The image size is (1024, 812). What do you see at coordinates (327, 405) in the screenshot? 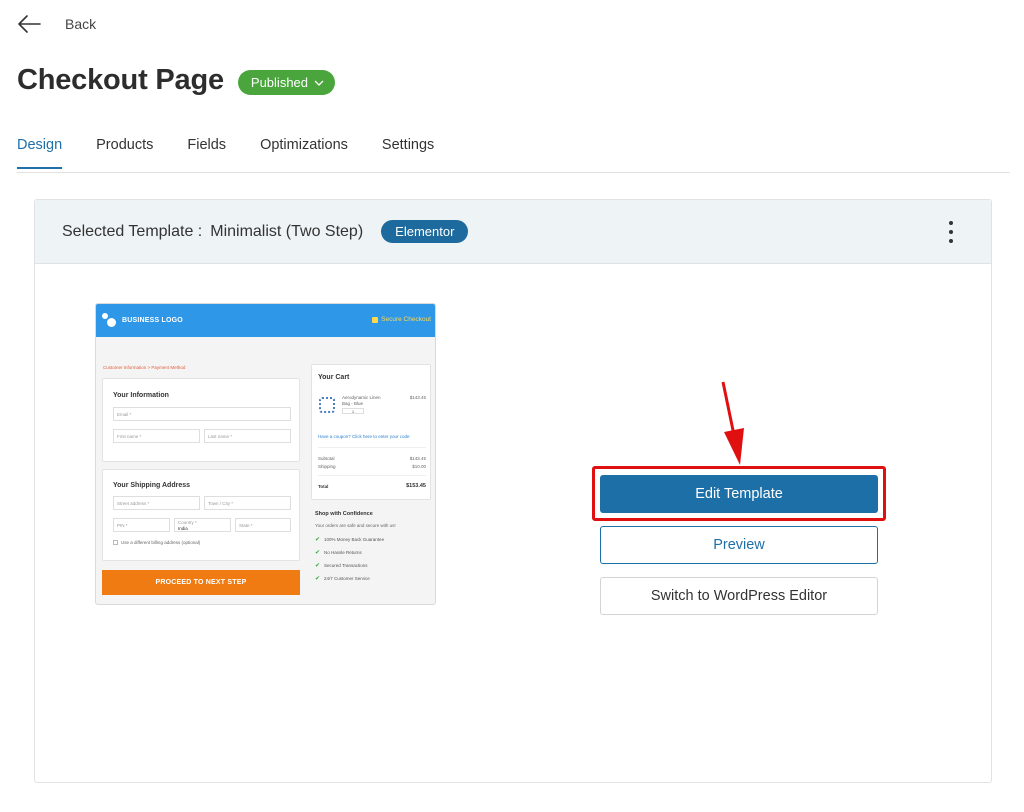
I see `product-thumbnail-icon` at bounding box center [327, 405].